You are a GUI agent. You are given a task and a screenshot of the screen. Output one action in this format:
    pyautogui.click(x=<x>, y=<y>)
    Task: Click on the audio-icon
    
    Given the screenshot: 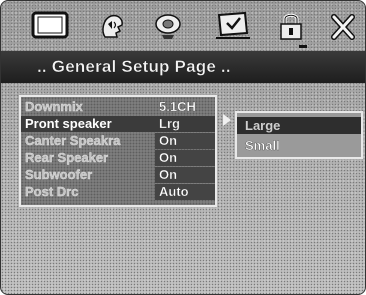 What is the action you would take?
    pyautogui.click(x=112, y=26)
    